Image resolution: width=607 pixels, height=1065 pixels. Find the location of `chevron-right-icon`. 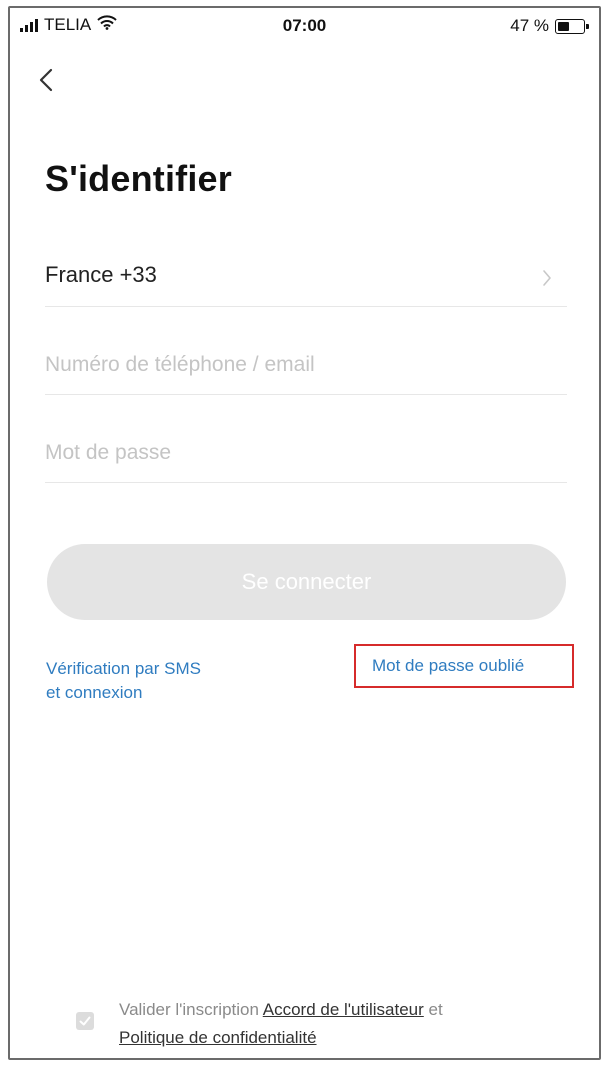

chevron-right-icon is located at coordinates (547, 278).